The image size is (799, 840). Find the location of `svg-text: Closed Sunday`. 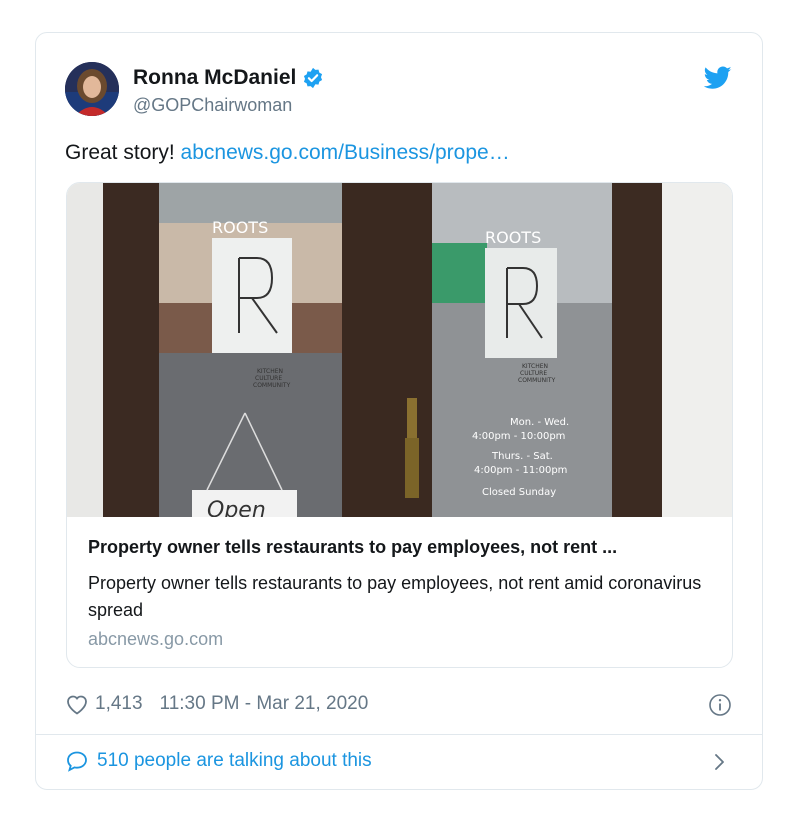

svg-text: Closed Sunday is located at coordinates (519, 492).